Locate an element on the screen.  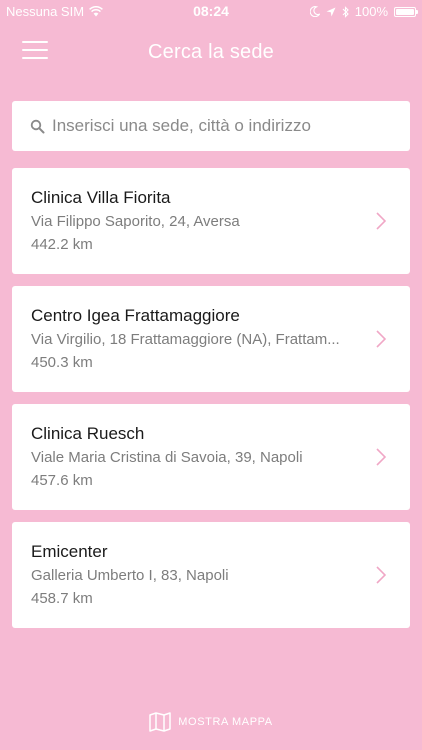
location-arrow-icon is located at coordinates (331, 11).